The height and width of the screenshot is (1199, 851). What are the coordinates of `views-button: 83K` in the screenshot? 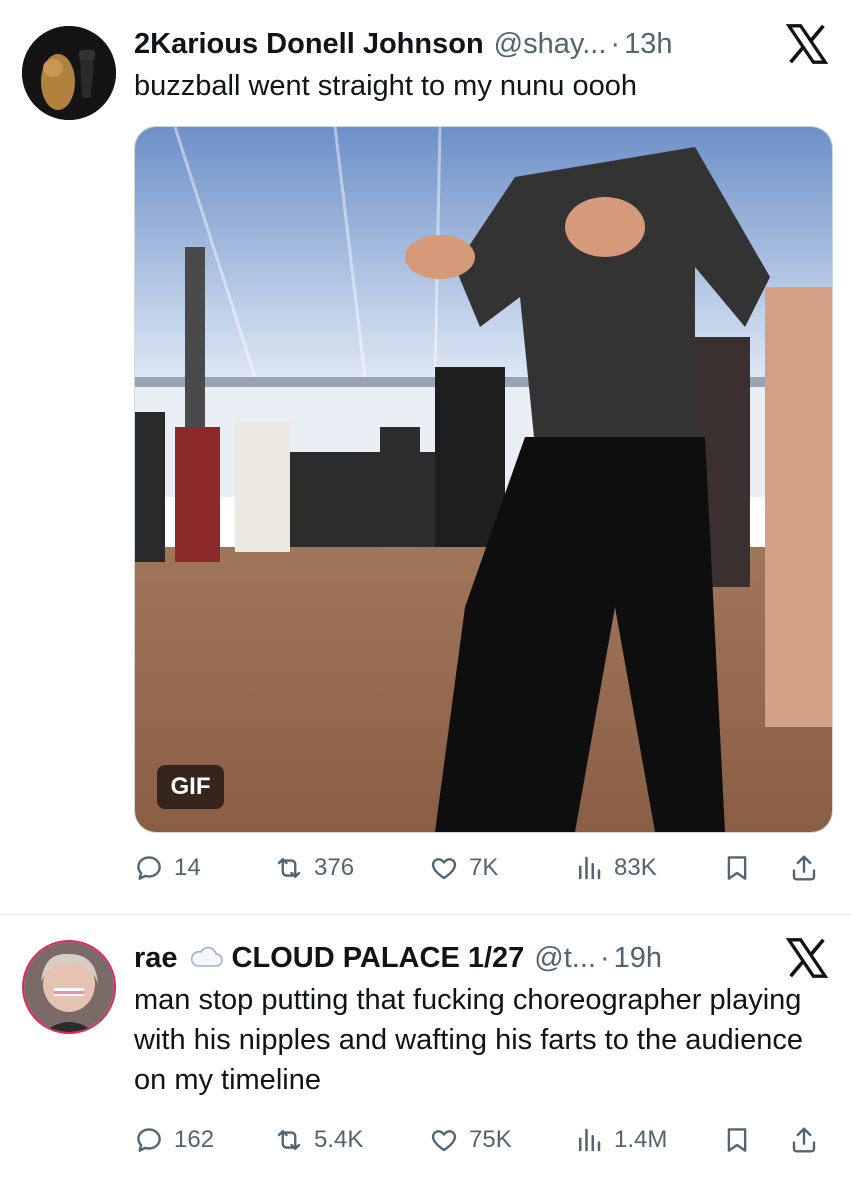 It's located at (615, 868).